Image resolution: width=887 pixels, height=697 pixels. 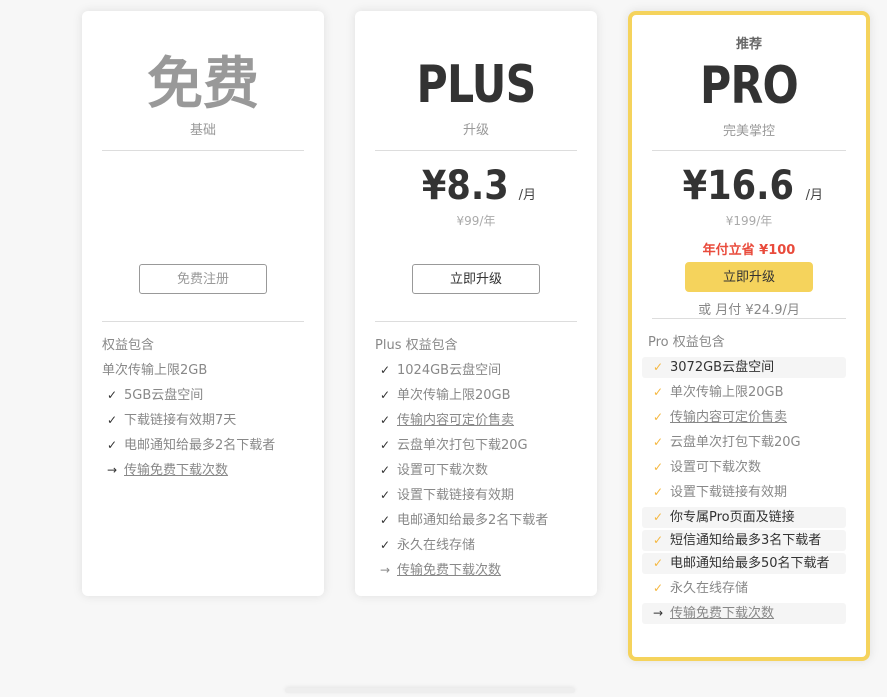 I want to click on benefits-header: Plus 权益包含, so click(x=416, y=345).